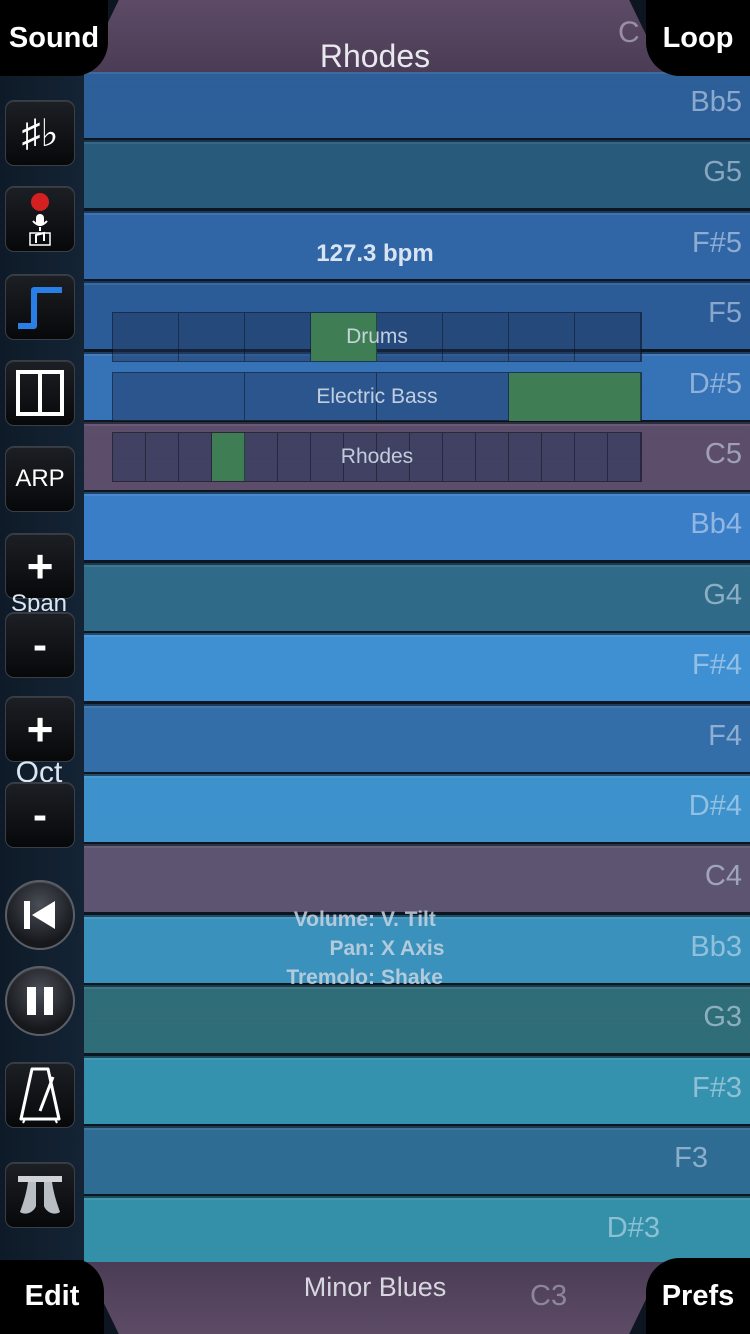 This screenshot has width=750, height=1334. I want to click on prefs-button: Prefs, so click(698, 1296).